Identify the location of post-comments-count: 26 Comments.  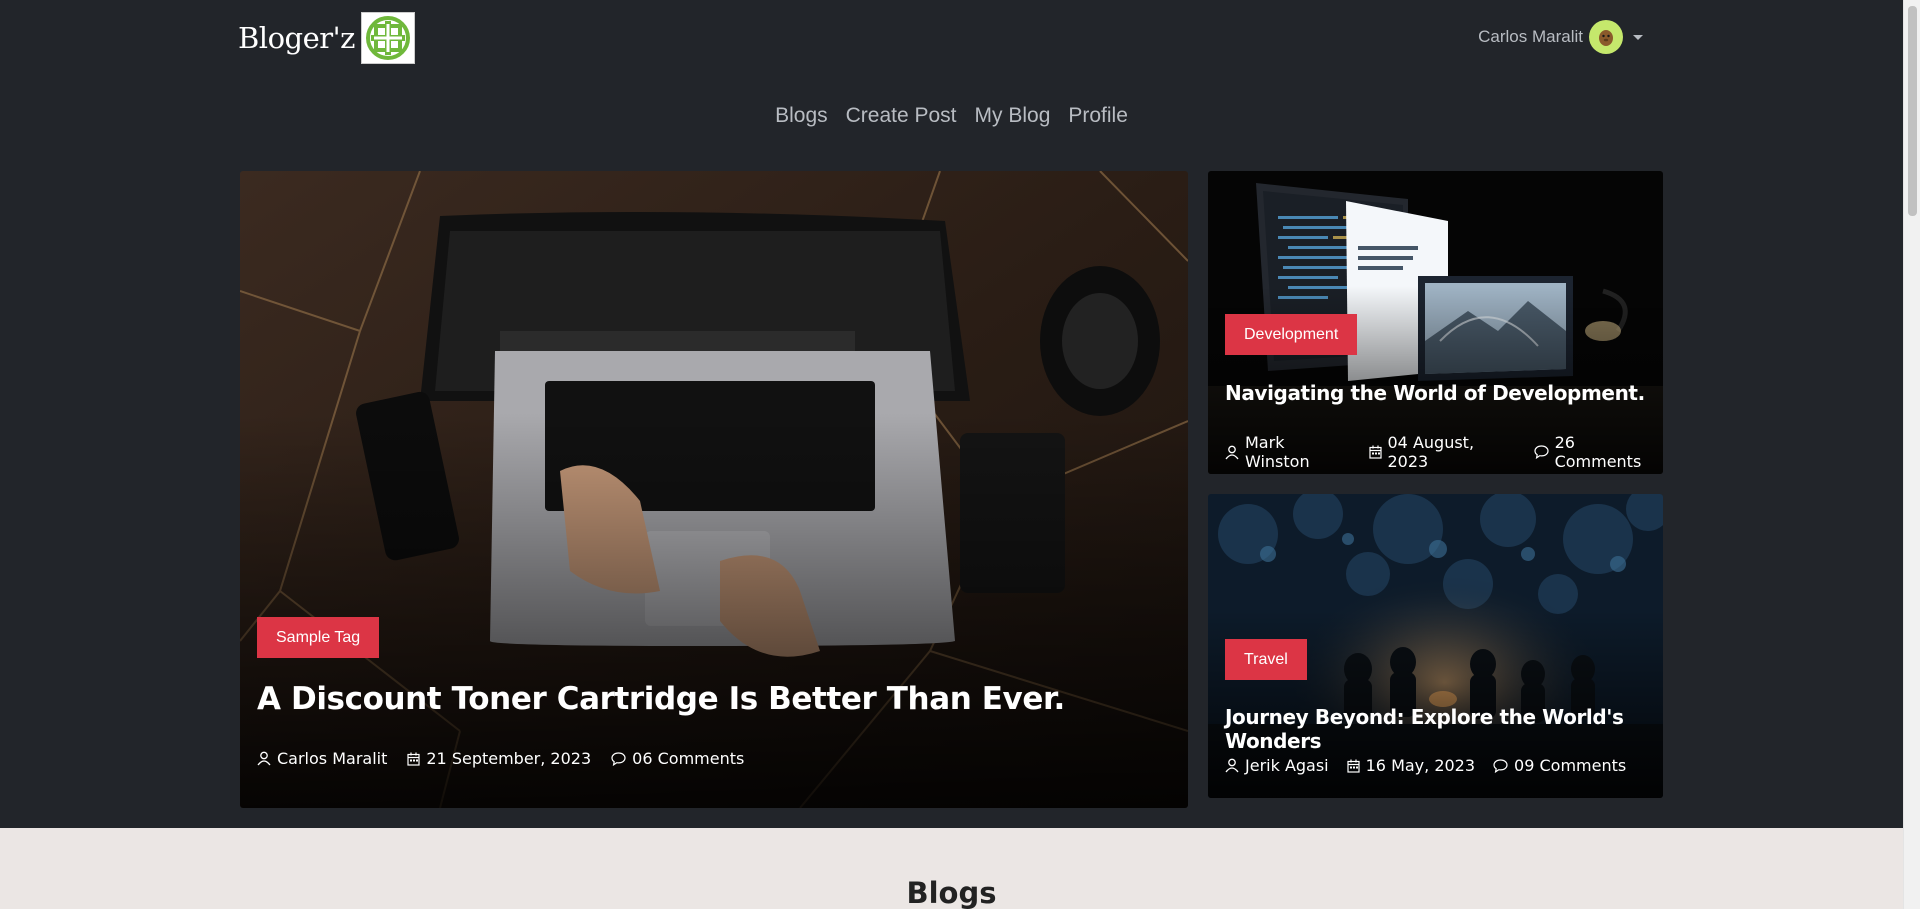
(1609, 452).